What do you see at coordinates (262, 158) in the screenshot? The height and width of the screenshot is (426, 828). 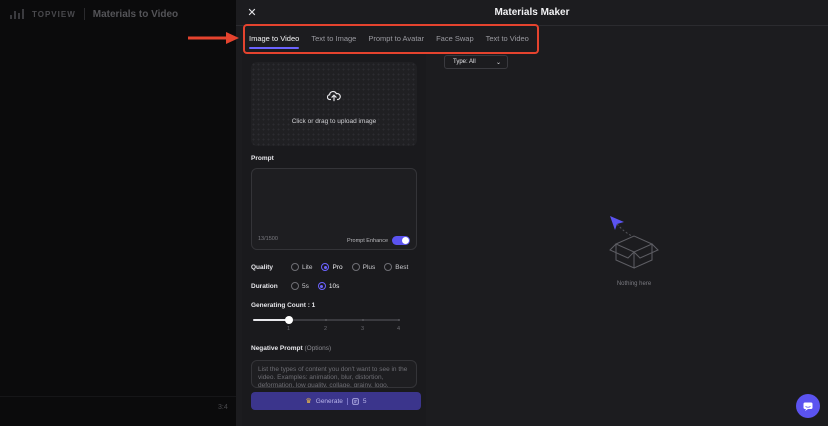 I see `prompt-label: Prompt` at bounding box center [262, 158].